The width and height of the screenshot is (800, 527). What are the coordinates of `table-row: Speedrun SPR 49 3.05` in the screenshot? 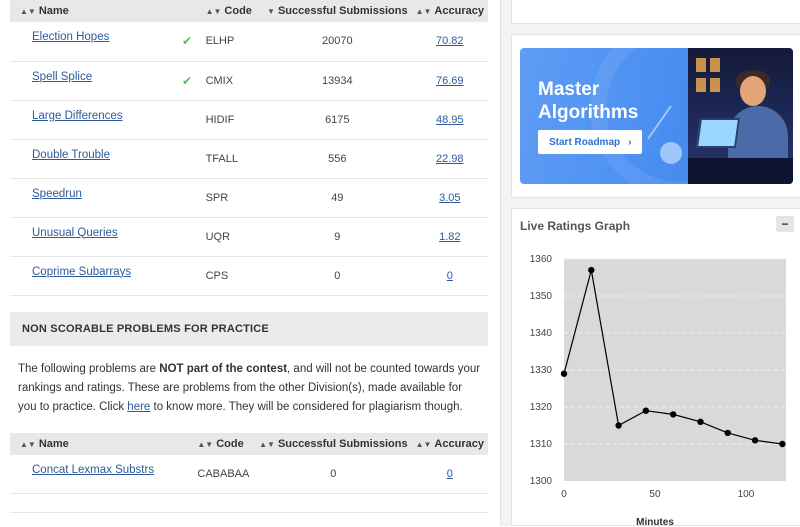 It's located at (249, 198).